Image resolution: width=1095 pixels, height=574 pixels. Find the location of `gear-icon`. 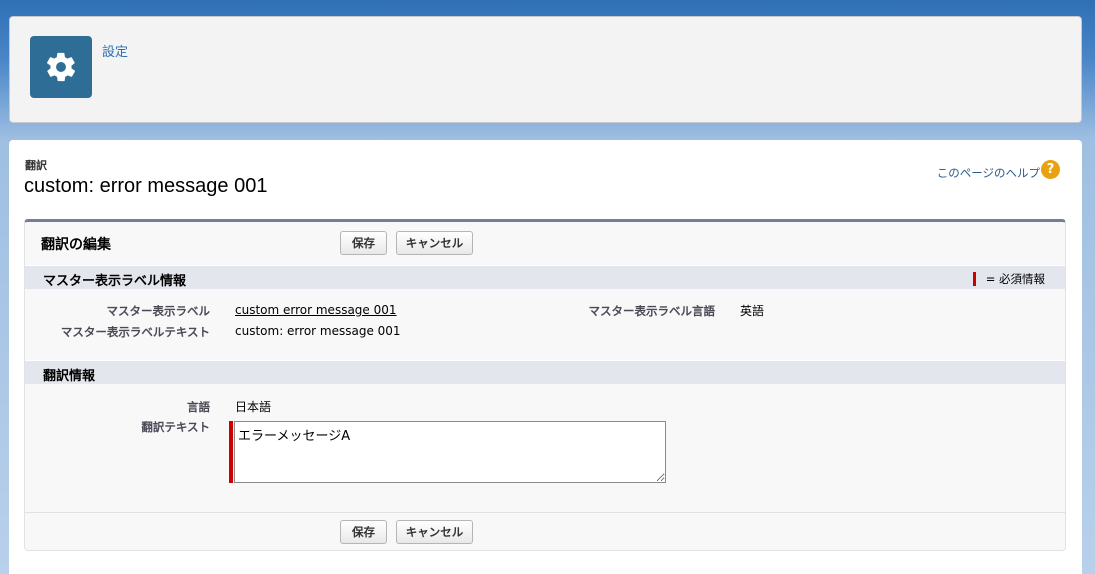

gear-icon is located at coordinates (61, 67).